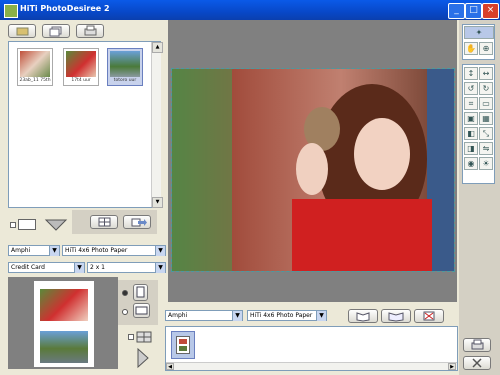 This screenshot has height=375, width=500. I want to click on thumbnail-item: 17t4 uur, so click(81, 67).